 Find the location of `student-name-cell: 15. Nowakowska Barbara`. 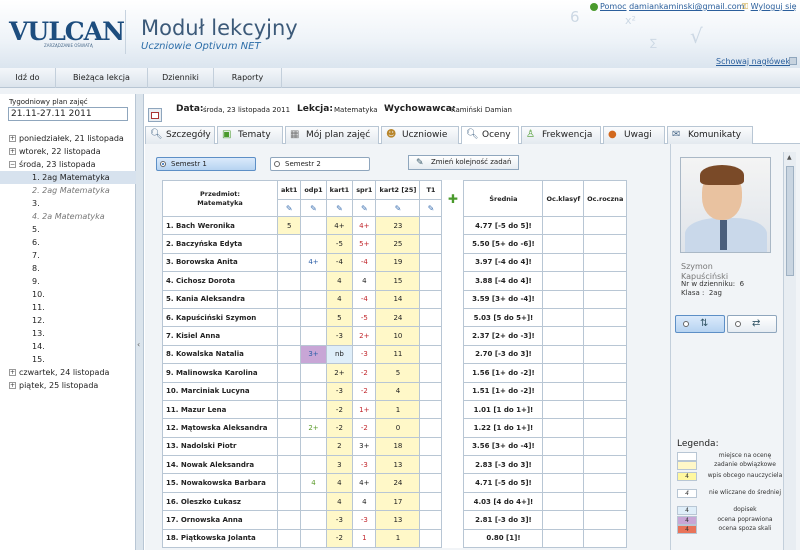

student-name-cell: 15. Nowakowska Barbara is located at coordinates (220, 483).